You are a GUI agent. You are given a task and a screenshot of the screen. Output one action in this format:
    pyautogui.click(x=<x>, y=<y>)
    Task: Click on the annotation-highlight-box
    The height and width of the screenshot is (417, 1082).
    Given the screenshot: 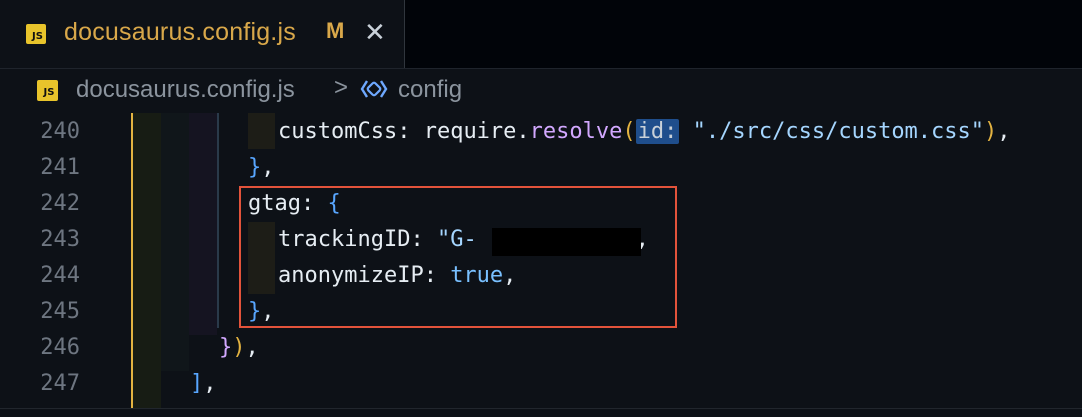 What is the action you would take?
    pyautogui.click(x=458, y=257)
    